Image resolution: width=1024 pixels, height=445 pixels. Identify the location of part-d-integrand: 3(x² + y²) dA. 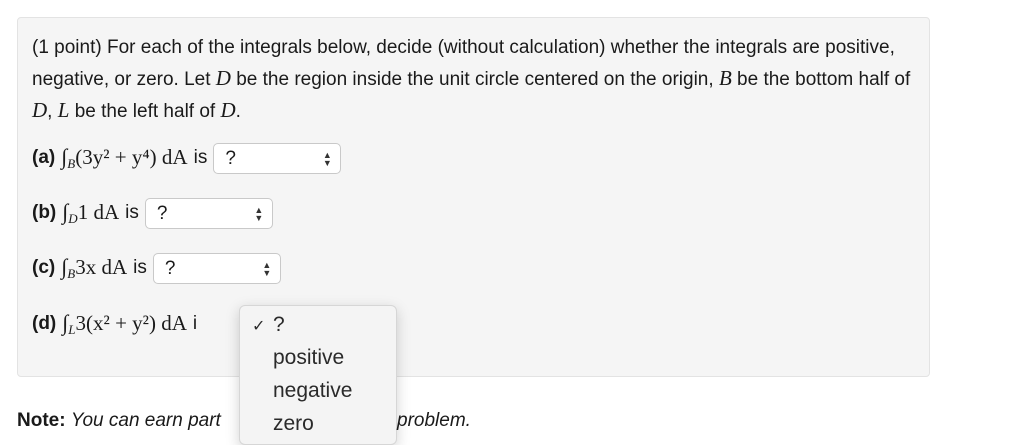
(131, 323).